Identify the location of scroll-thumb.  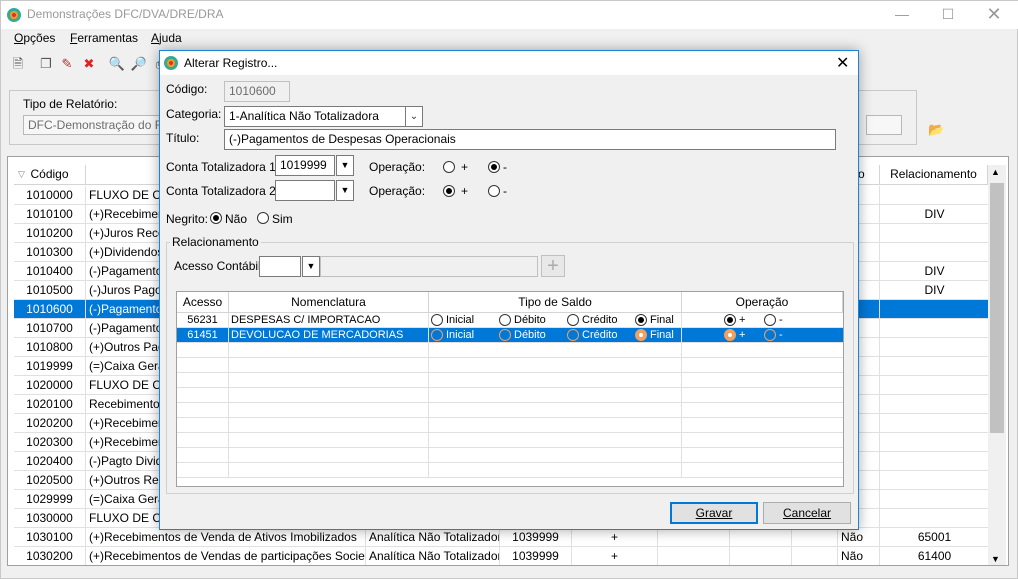
(997, 308).